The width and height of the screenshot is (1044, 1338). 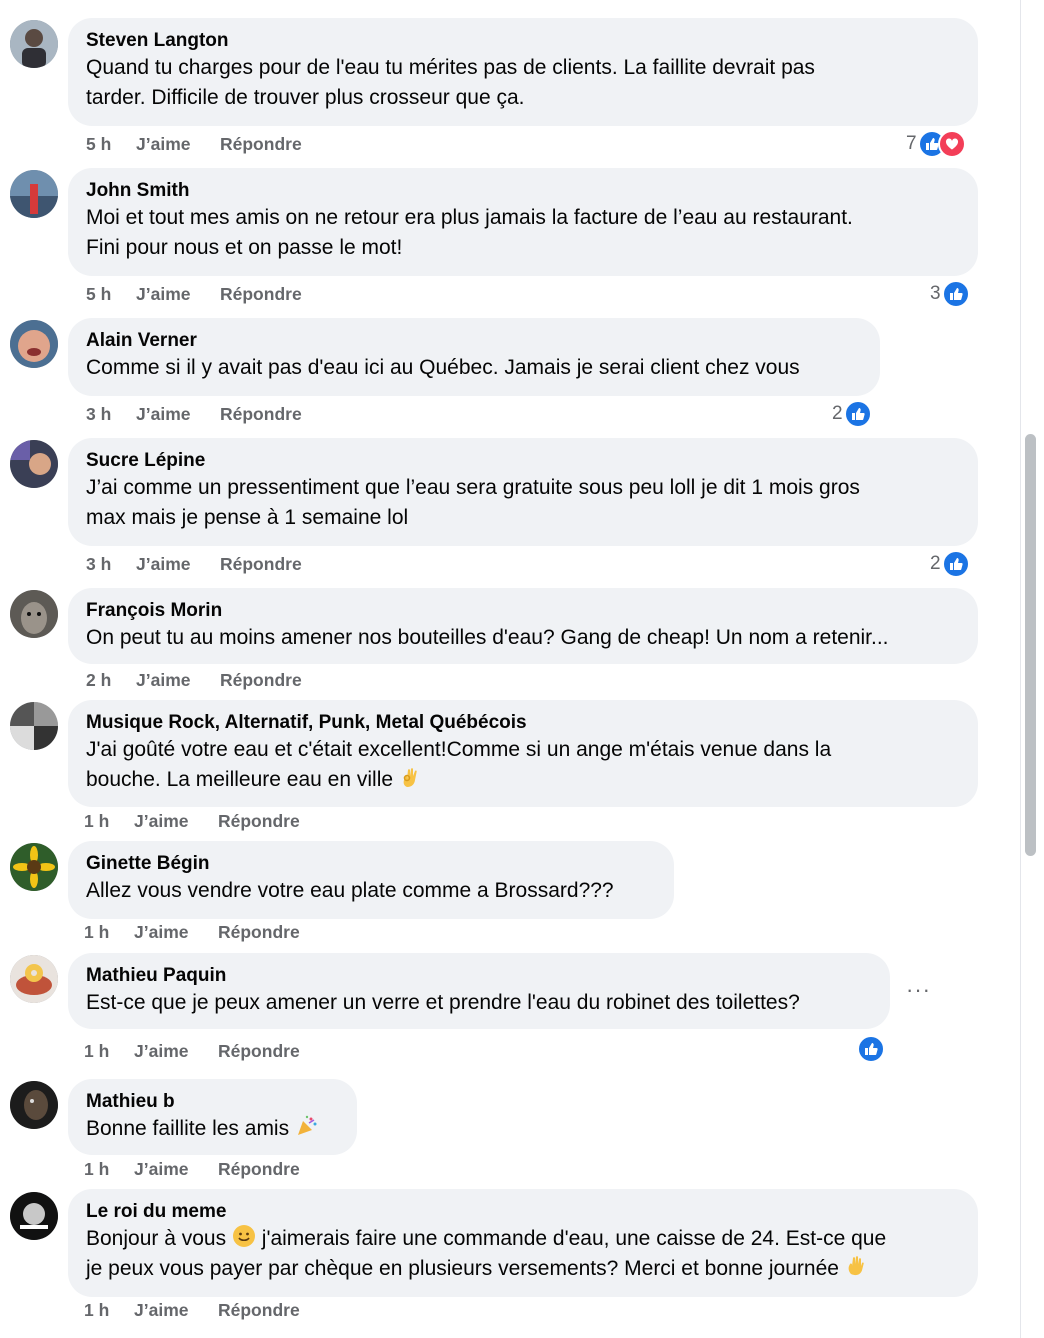 I want to click on comment-actions: 5 h J’aime Répondre, so click(x=194, y=294).